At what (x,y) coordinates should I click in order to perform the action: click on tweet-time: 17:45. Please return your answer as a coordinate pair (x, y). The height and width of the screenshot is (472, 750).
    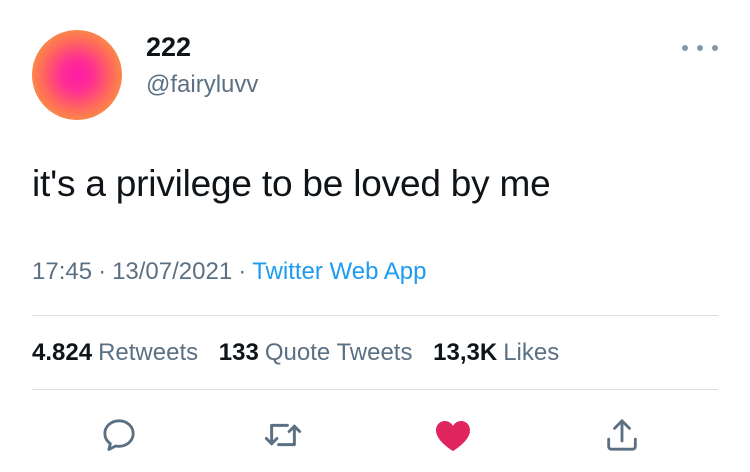
    Looking at the image, I should click on (62, 271).